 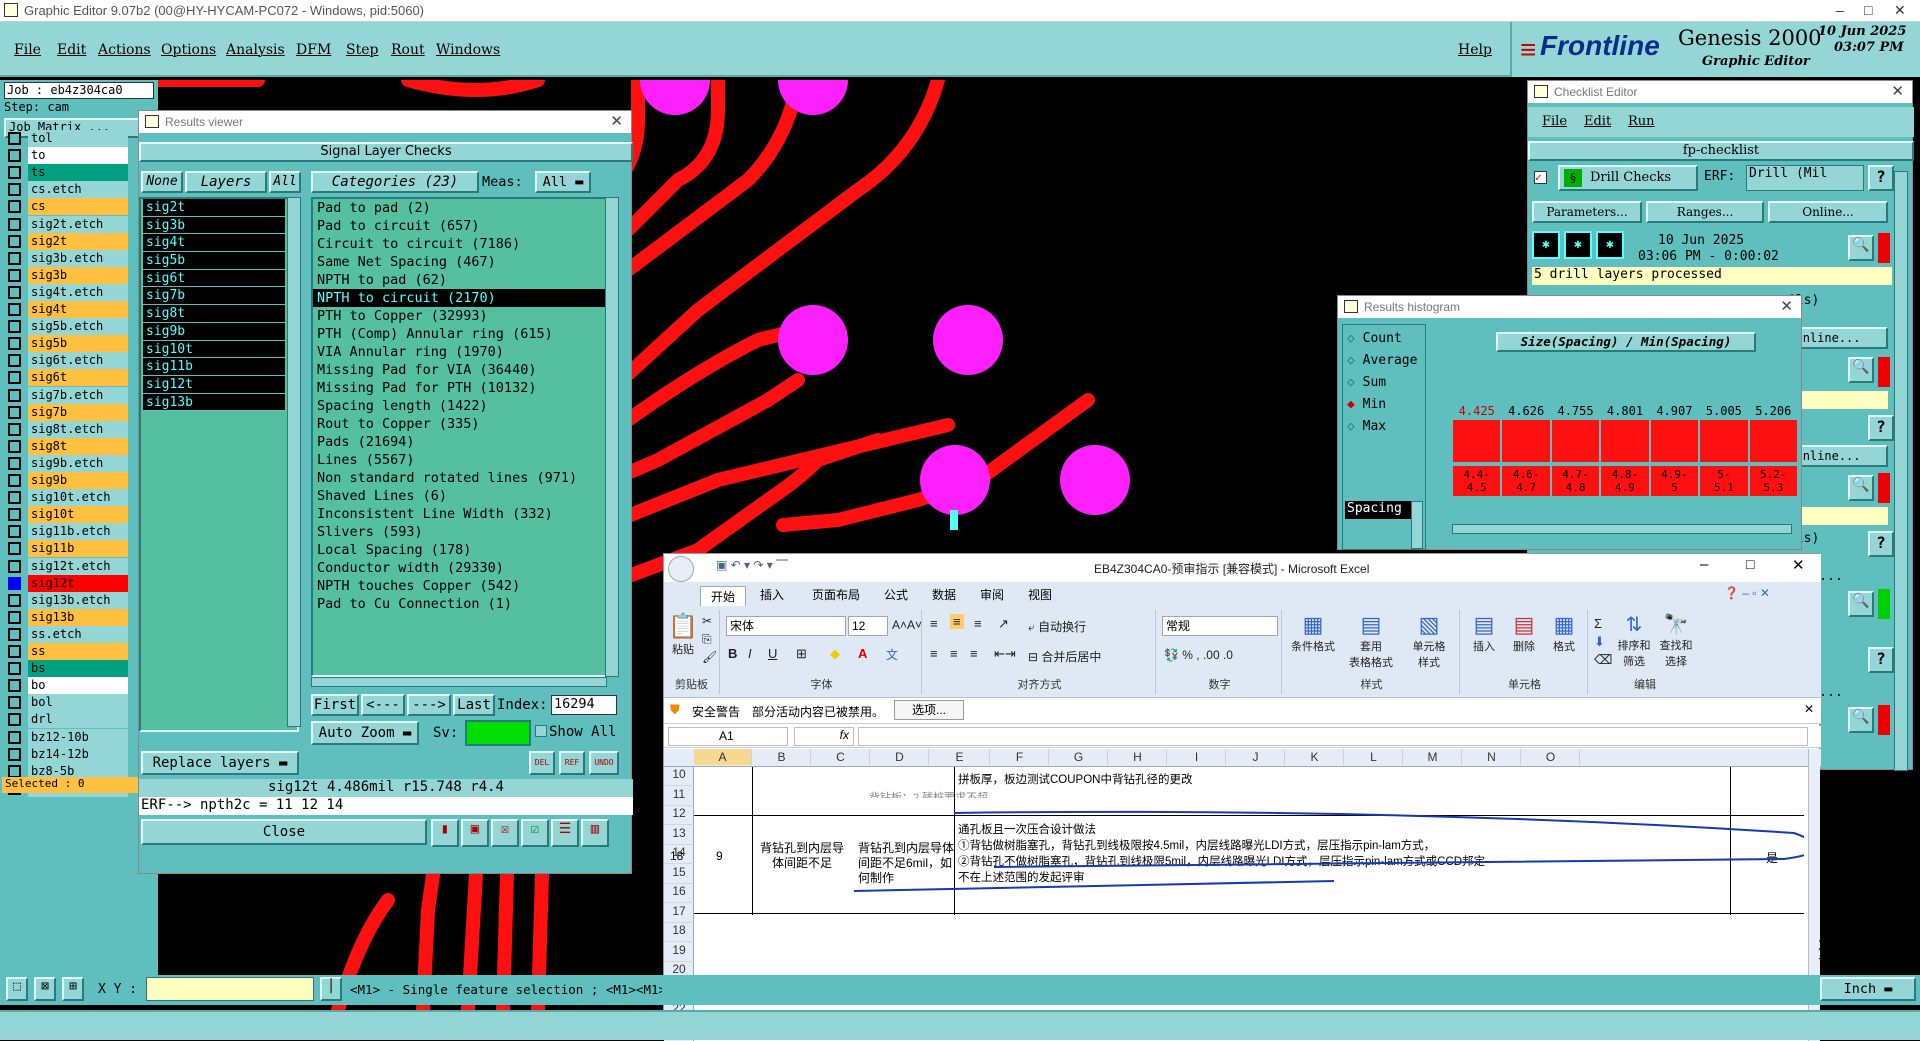 What do you see at coordinates (1003, 624) in the screenshot?
I see `orientation-icon: ↗` at bounding box center [1003, 624].